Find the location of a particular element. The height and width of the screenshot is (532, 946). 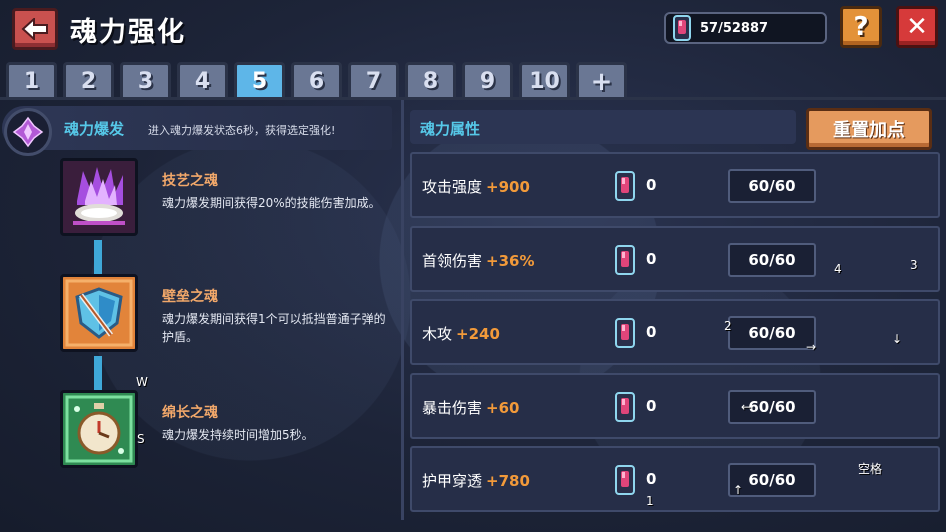

soul-option-barrier: 壁垒之魂 魂力爆发期间获得1个可以抵挡普通子弹的护盾。 is located at coordinates (225, 316).